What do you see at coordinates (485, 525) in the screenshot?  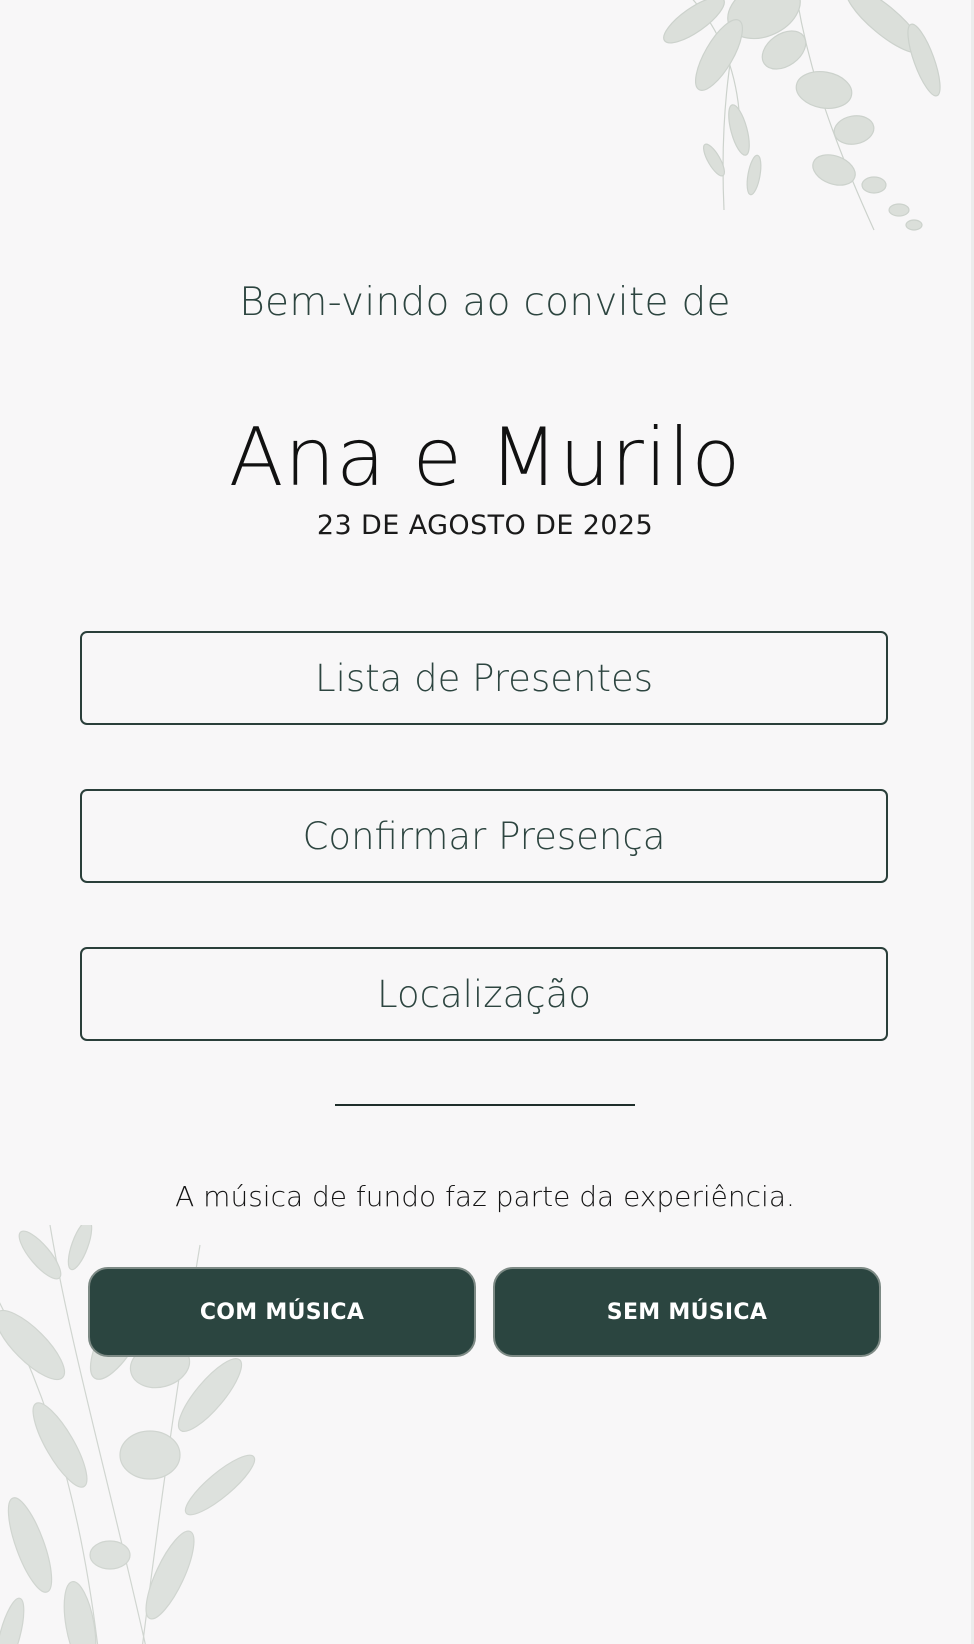 I see `event-date: 23 DE AGOSTO DE 2025` at bounding box center [485, 525].